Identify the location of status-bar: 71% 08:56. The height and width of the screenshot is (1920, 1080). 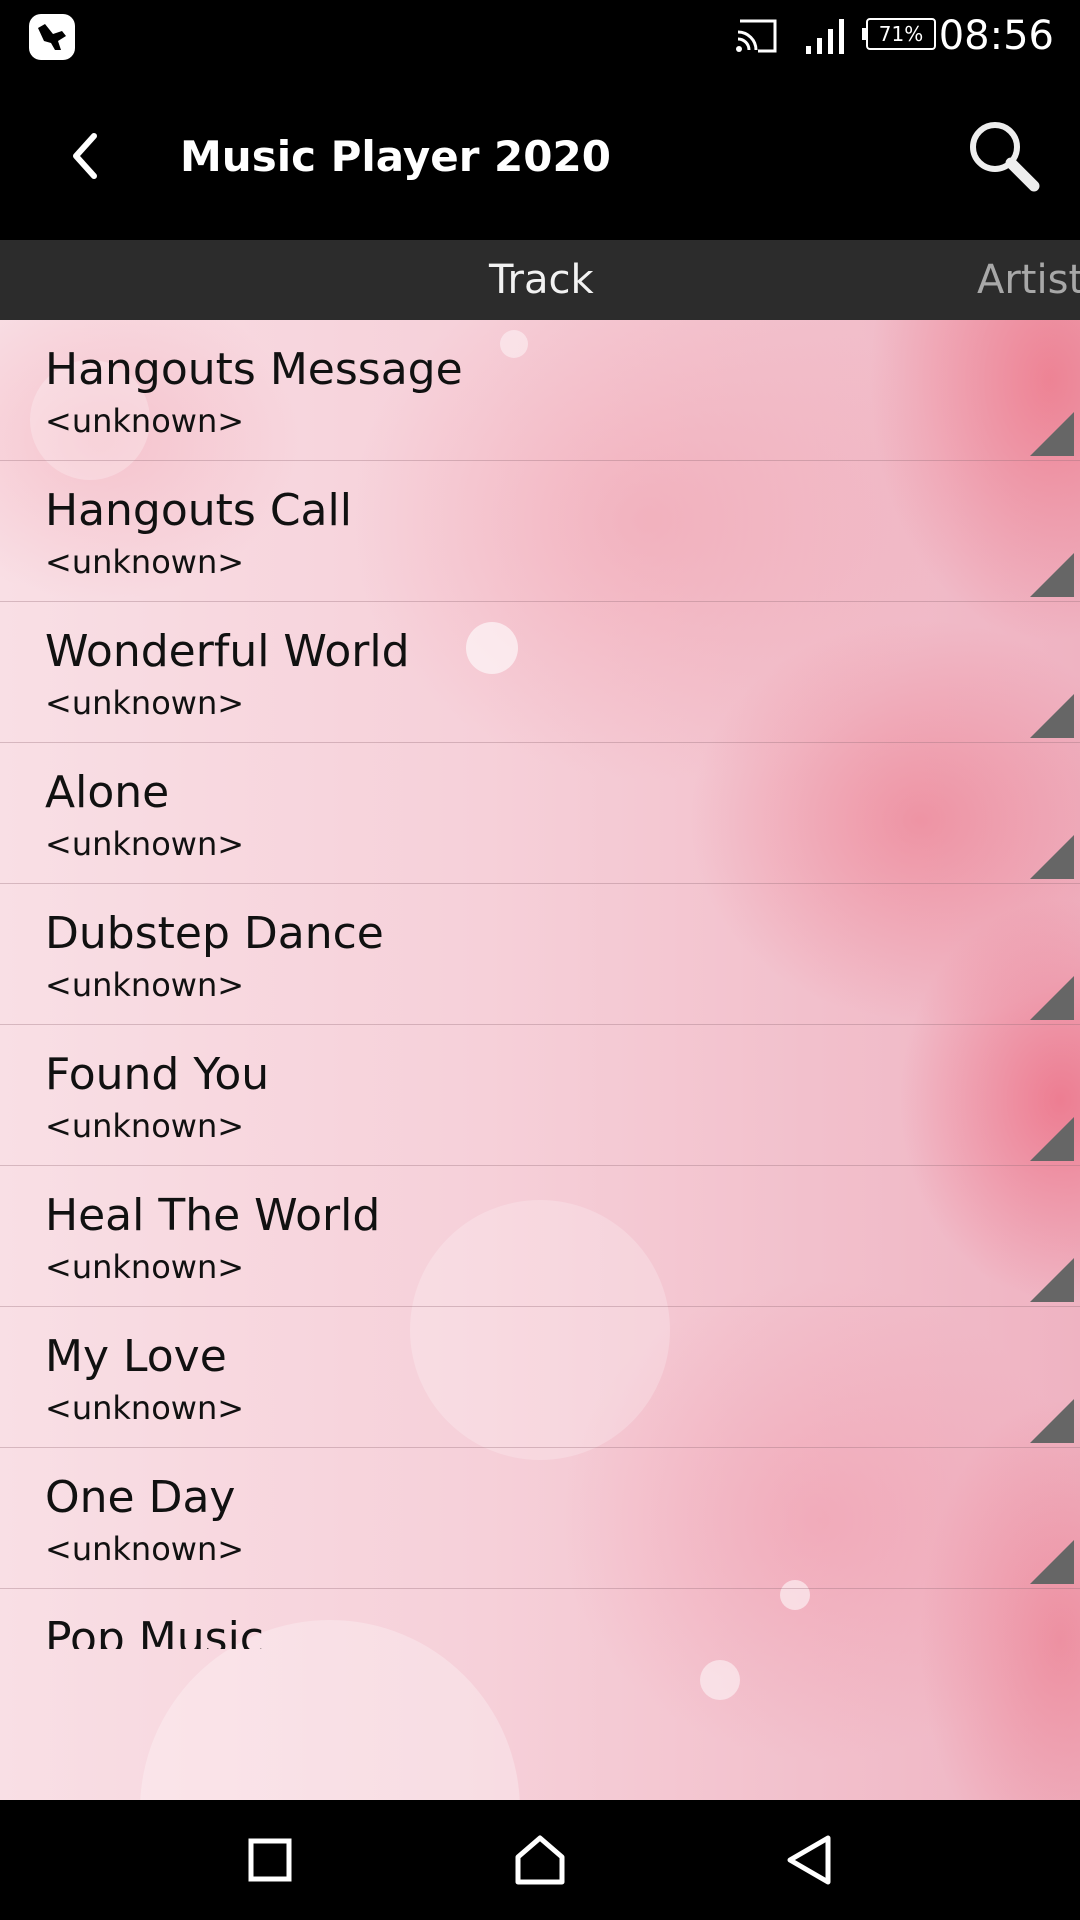
(540, 36).